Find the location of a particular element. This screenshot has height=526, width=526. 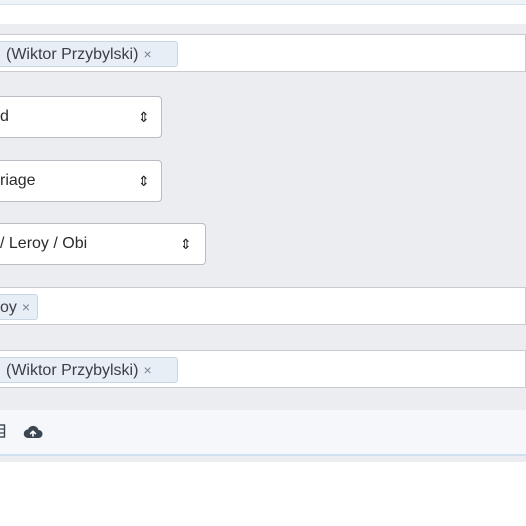

tag-label: oy is located at coordinates (8, 307).